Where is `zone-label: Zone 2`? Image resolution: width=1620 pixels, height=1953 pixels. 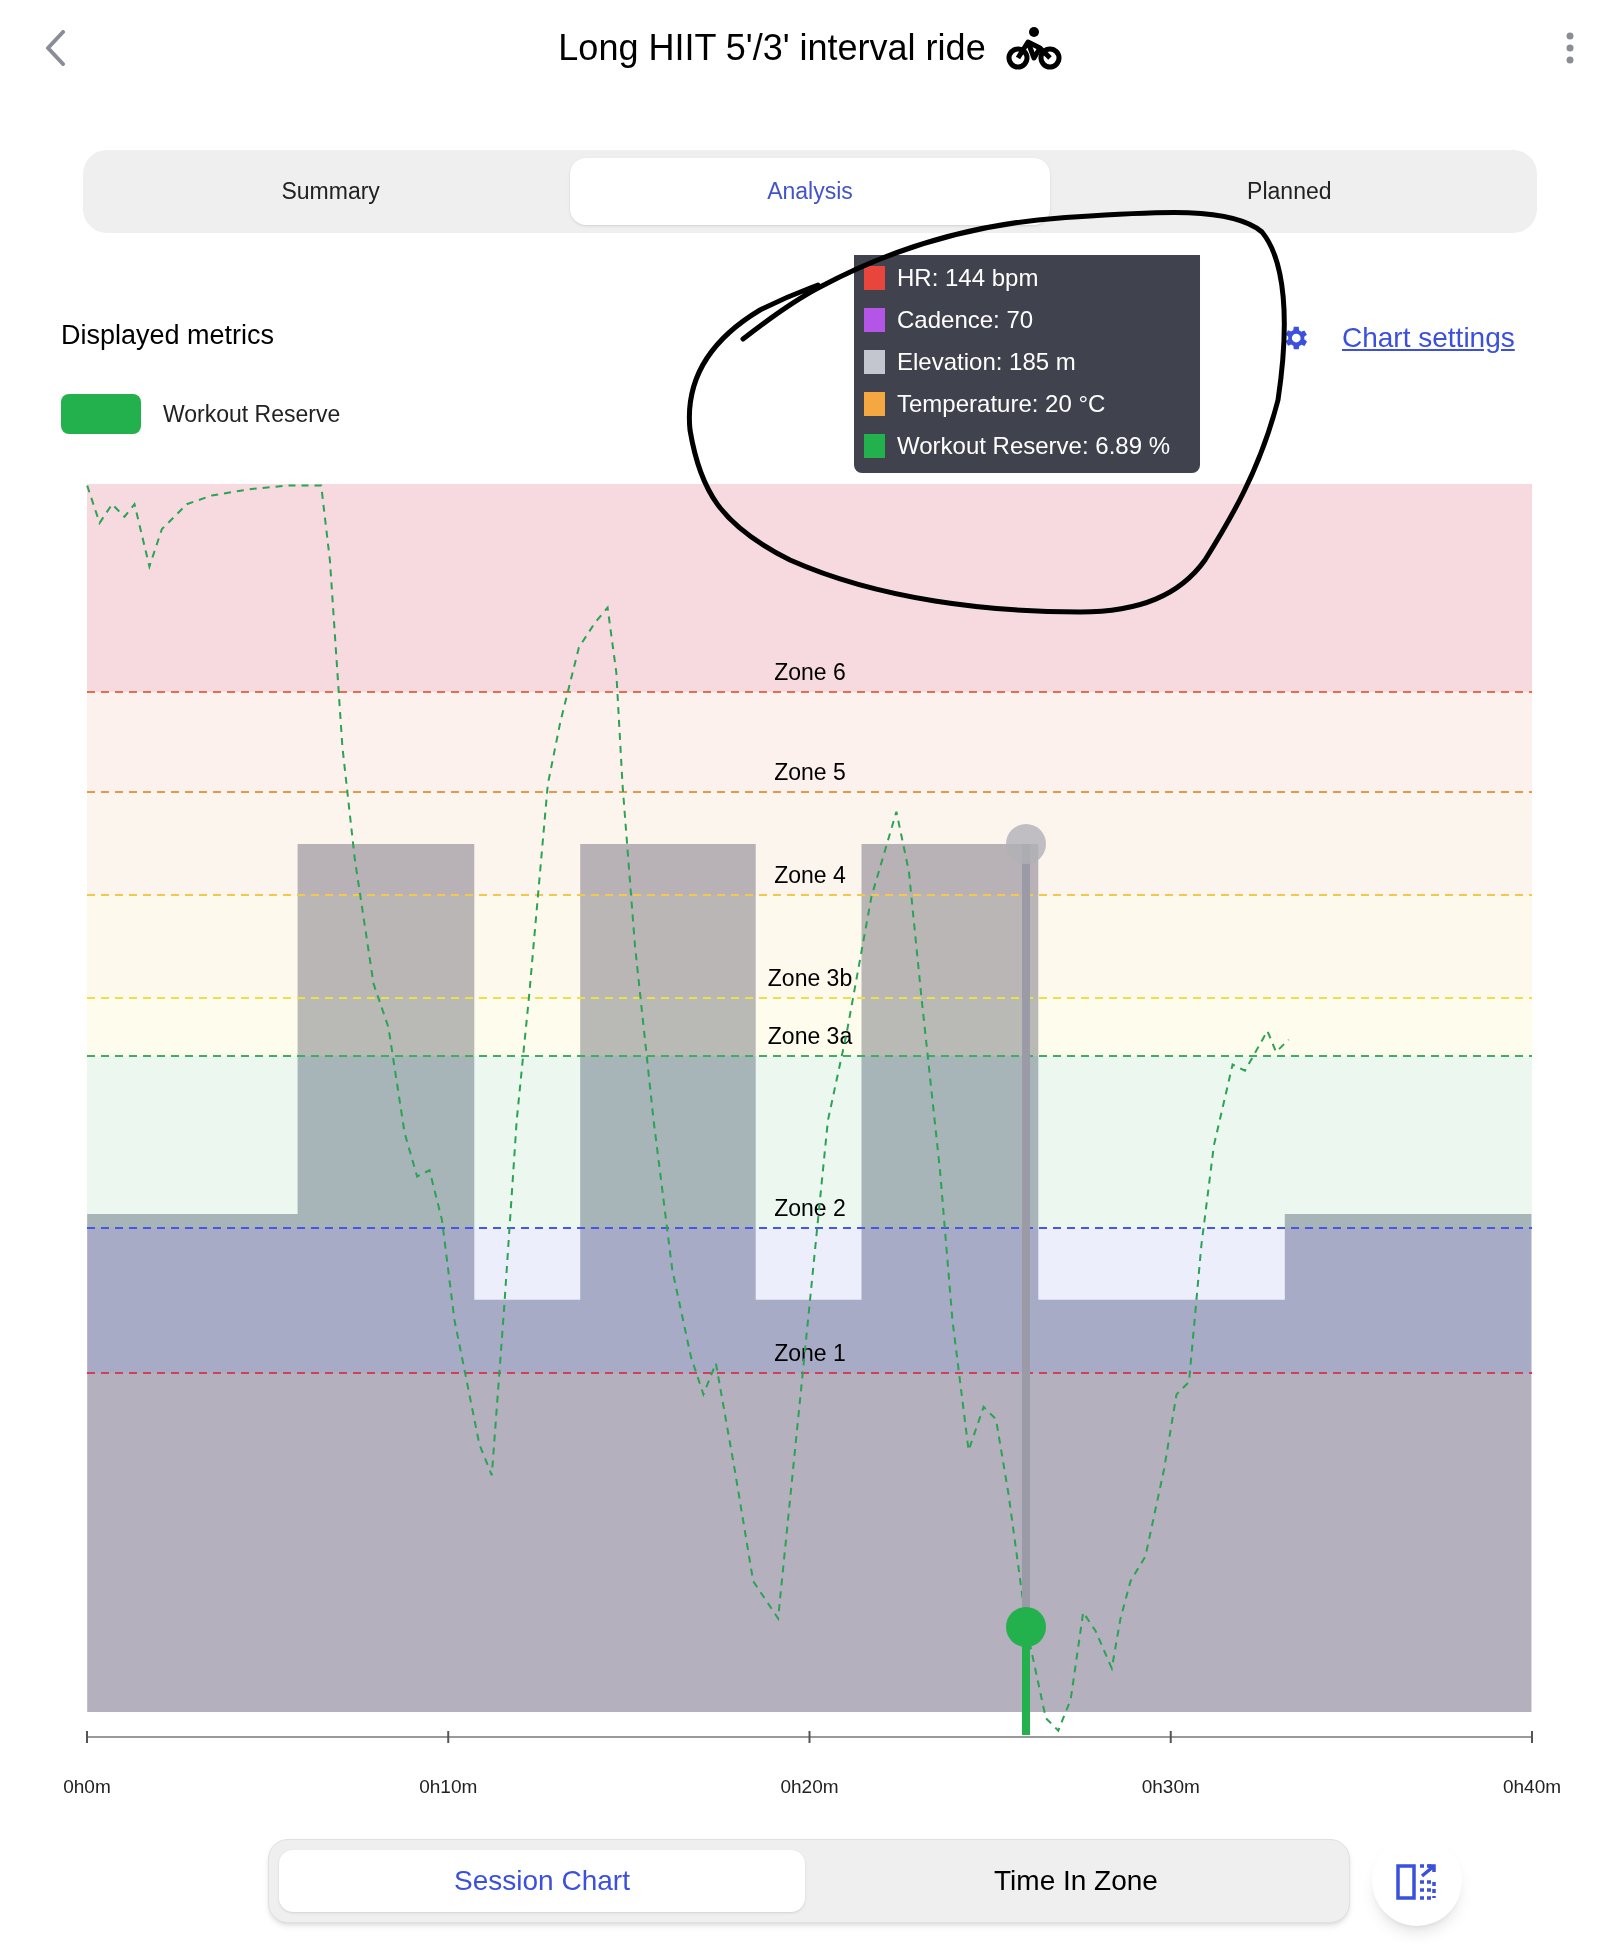
zone-label: Zone 2 is located at coordinates (810, 1208).